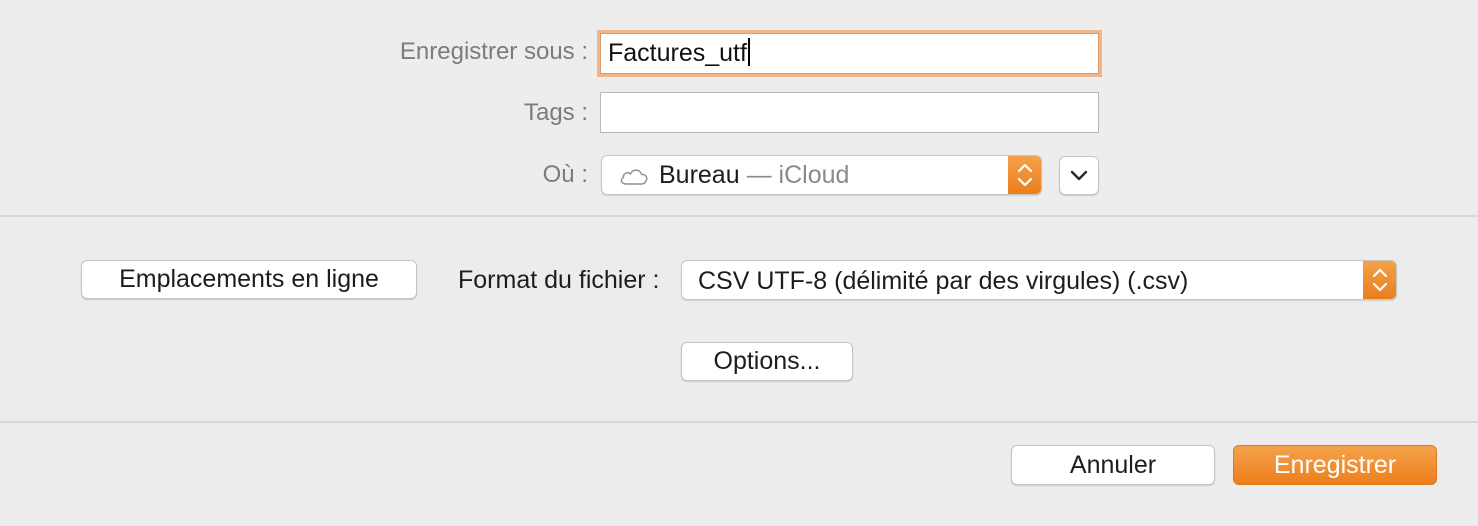 The width and height of the screenshot is (1478, 526). Describe the element at coordinates (493, 51) in the screenshot. I see `save-as-label: Enregistrer sous :` at that location.